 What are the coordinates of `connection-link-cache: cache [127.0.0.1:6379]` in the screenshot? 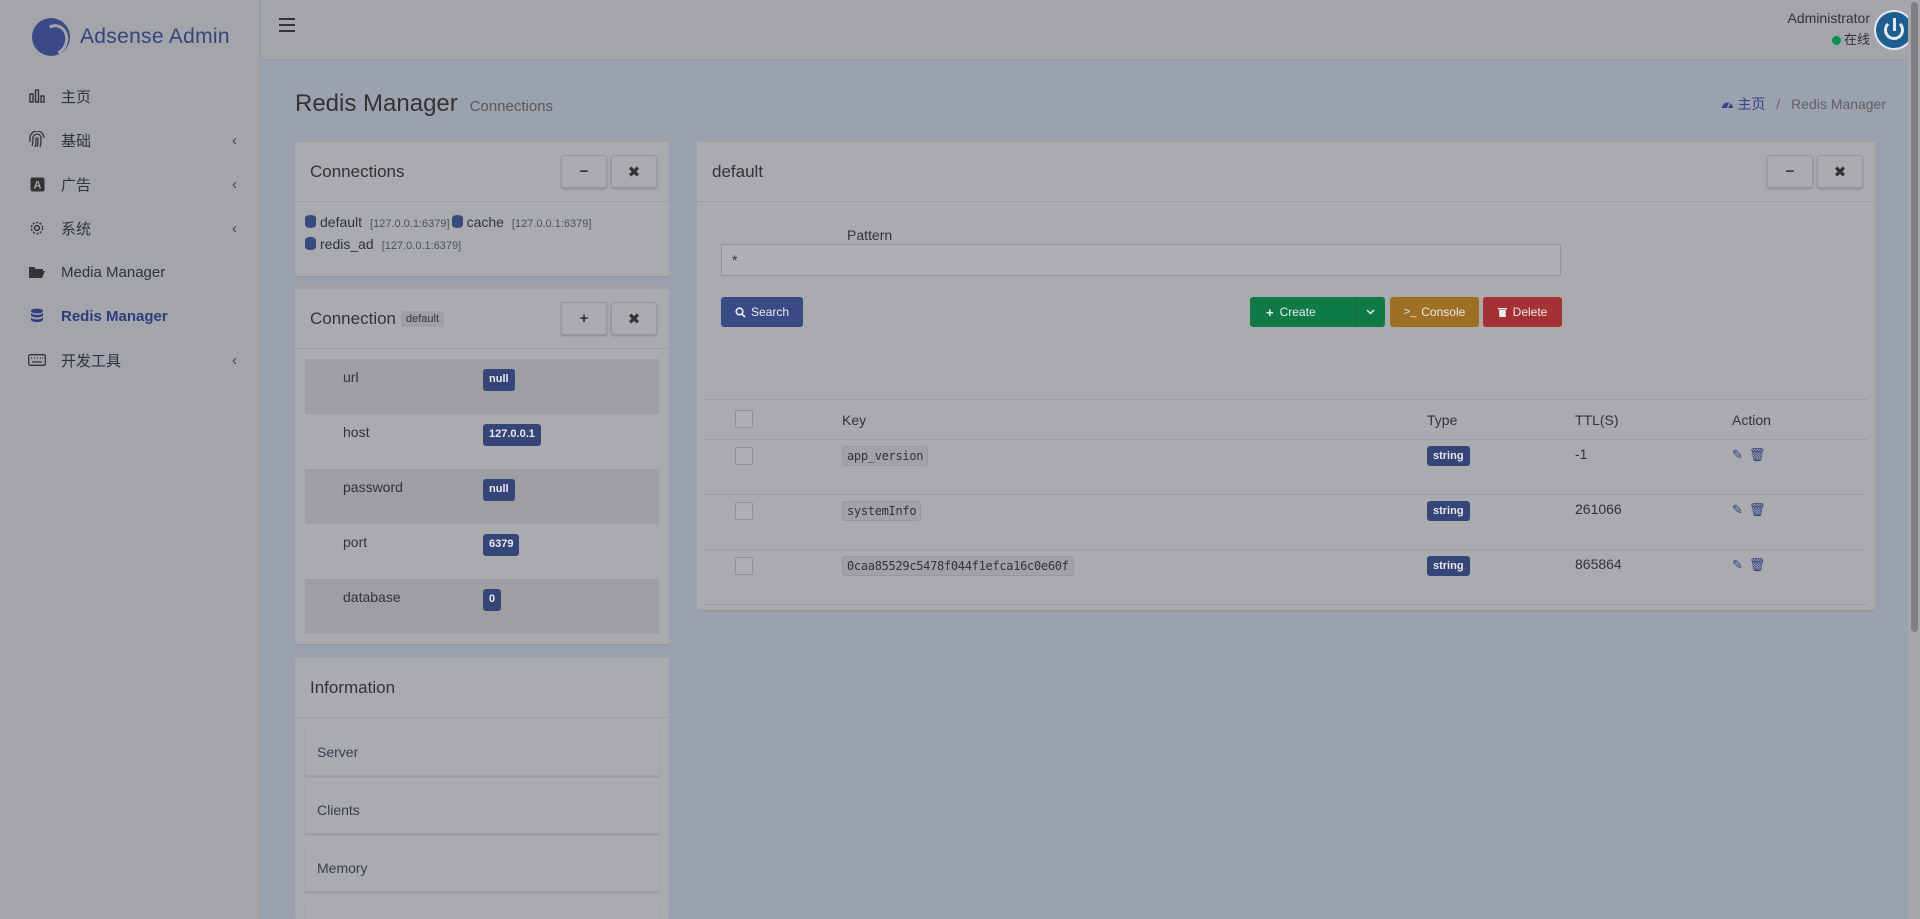 It's located at (521, 222).